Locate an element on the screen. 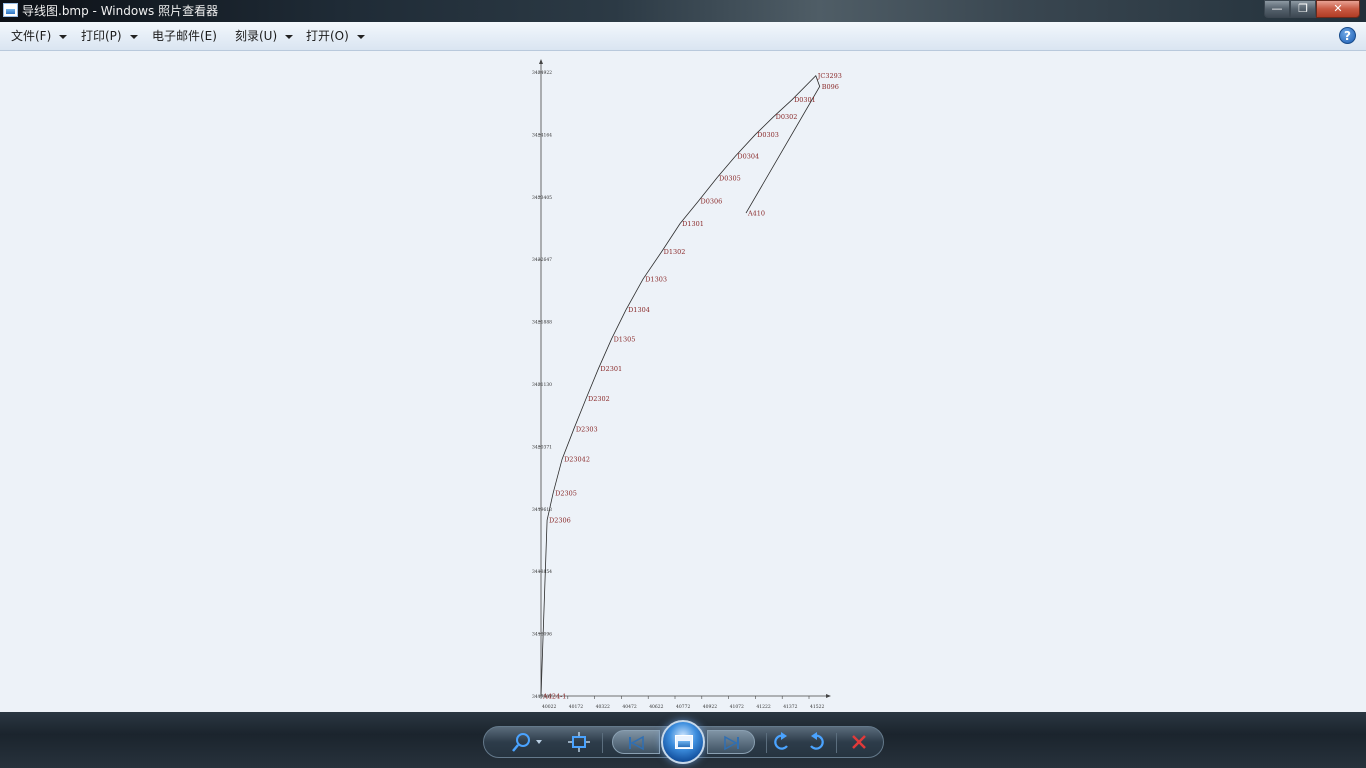 The image size is (1366, 768). slideshow-button is located at coordinates (683, 742).